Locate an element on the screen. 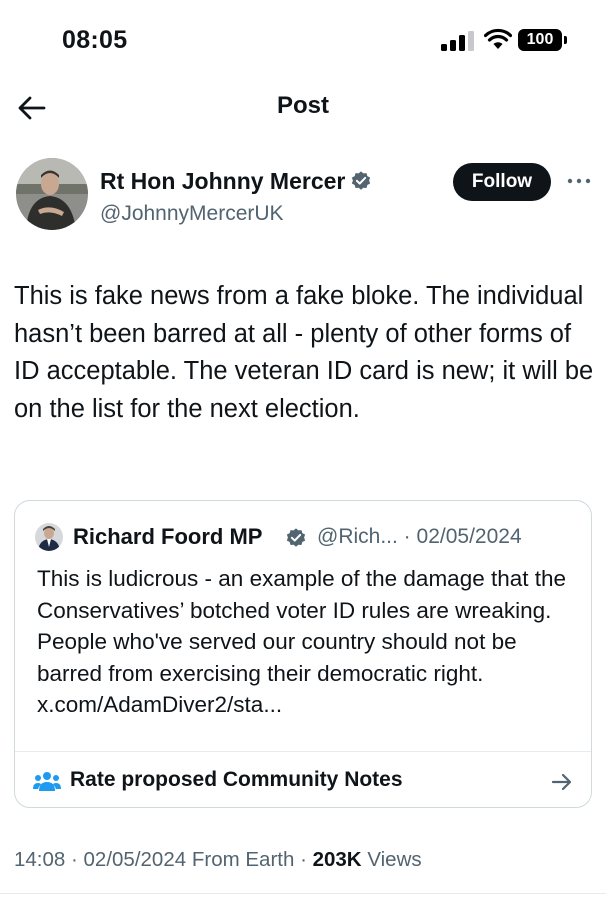  divider is located at coordinates (303, 893).